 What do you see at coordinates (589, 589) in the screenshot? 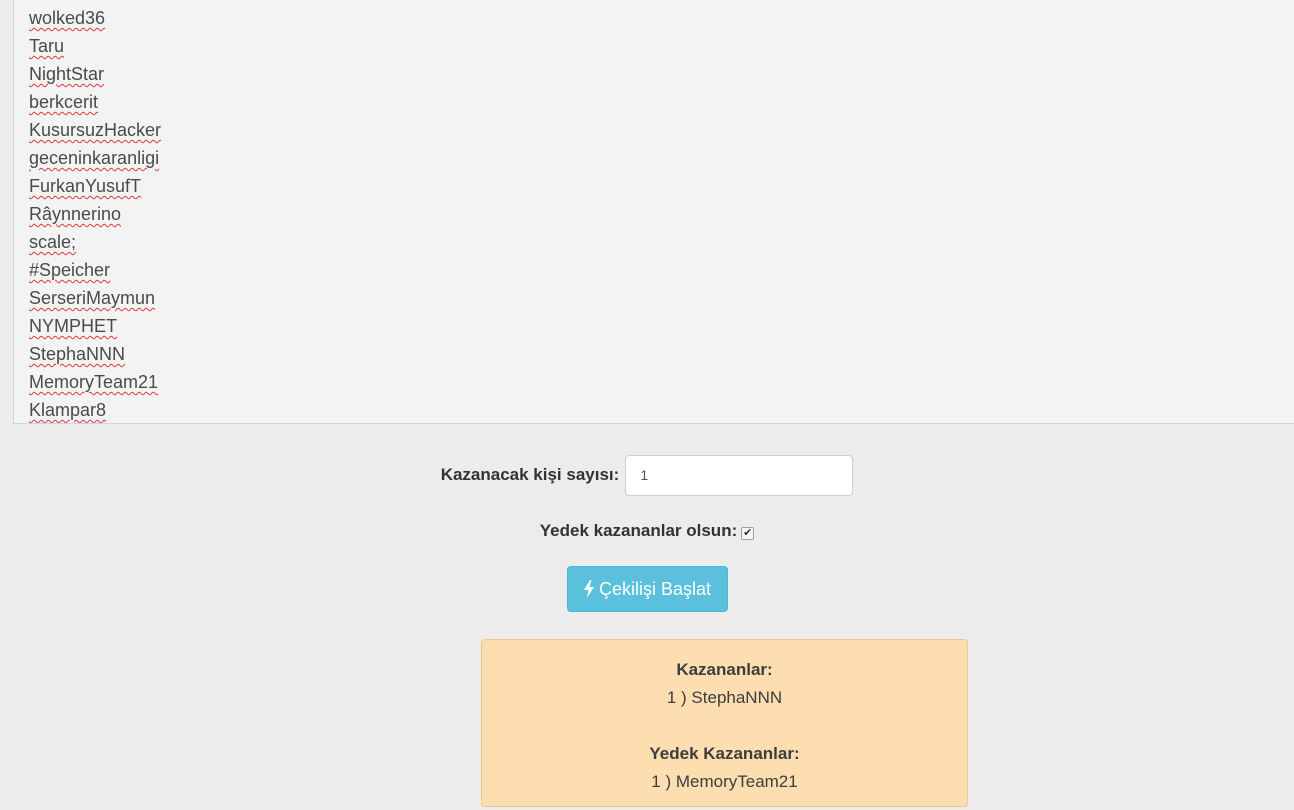
I see `bolt-icon` at bounding box center [589, 589].